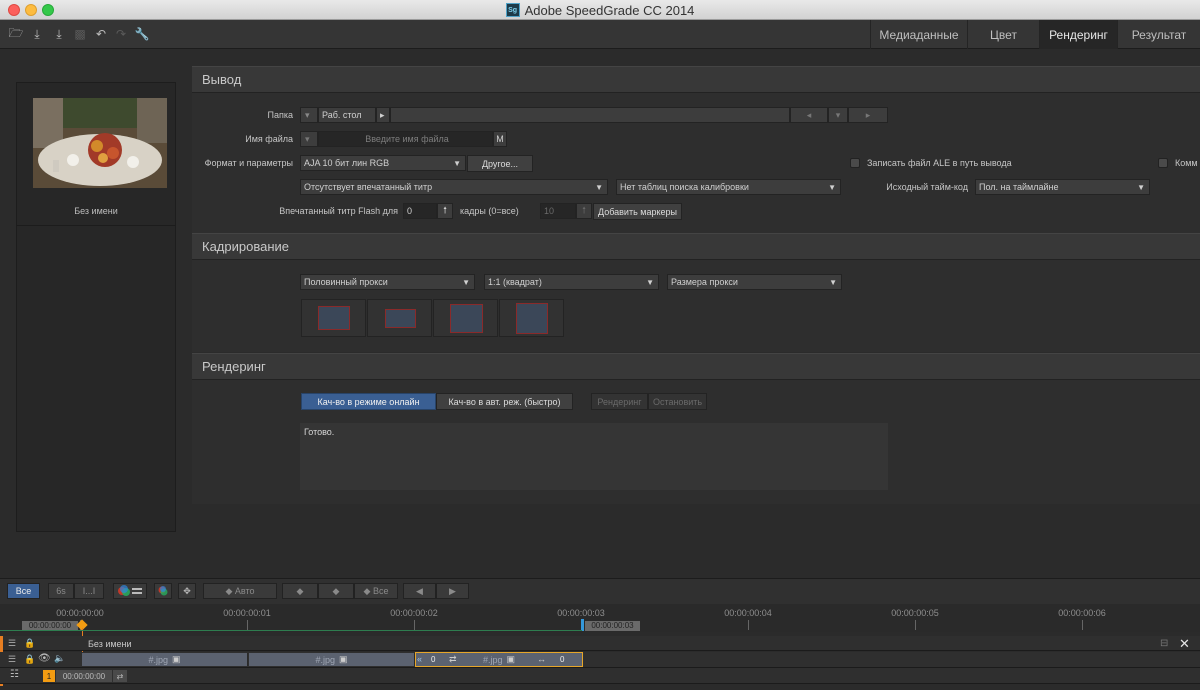  I want to click on flash-input: 0, so click(420, 211).